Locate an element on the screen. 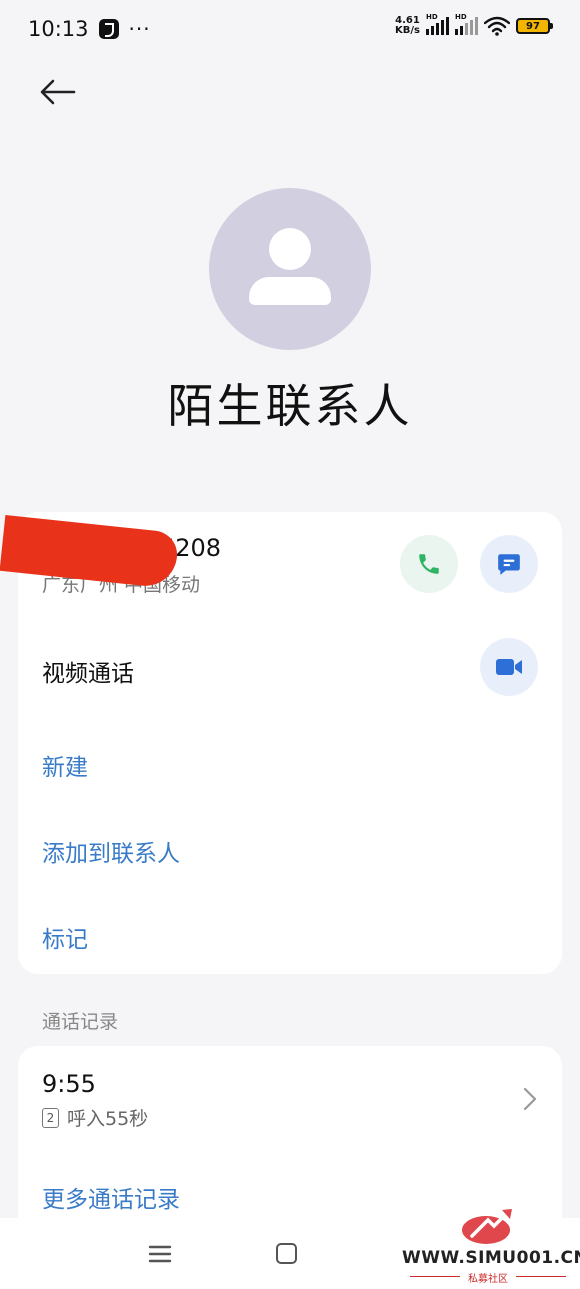 This screenshot has width=580, height=1289. phone-icon is located at coordinates (429, 564).